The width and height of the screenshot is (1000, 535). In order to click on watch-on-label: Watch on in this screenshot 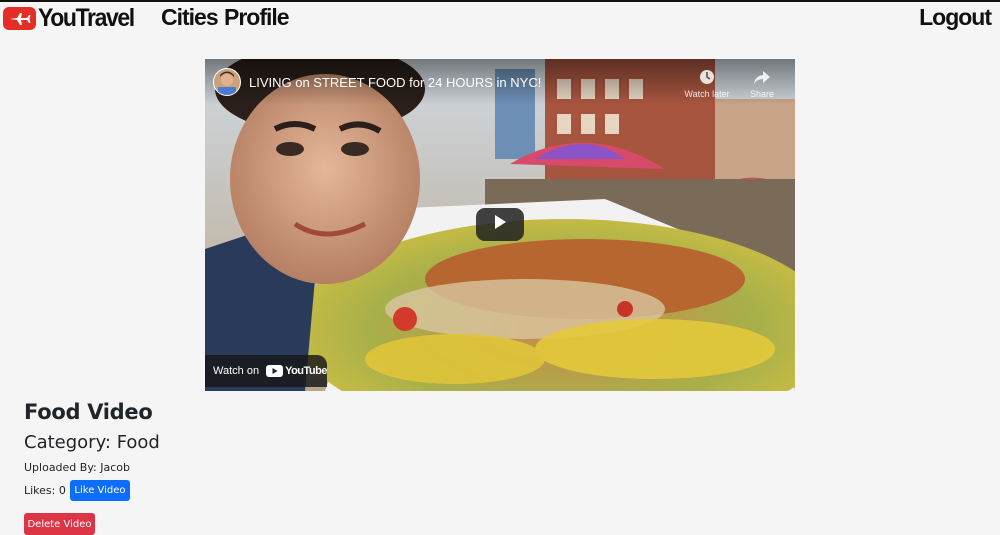, I will do `click(236, 371)`.